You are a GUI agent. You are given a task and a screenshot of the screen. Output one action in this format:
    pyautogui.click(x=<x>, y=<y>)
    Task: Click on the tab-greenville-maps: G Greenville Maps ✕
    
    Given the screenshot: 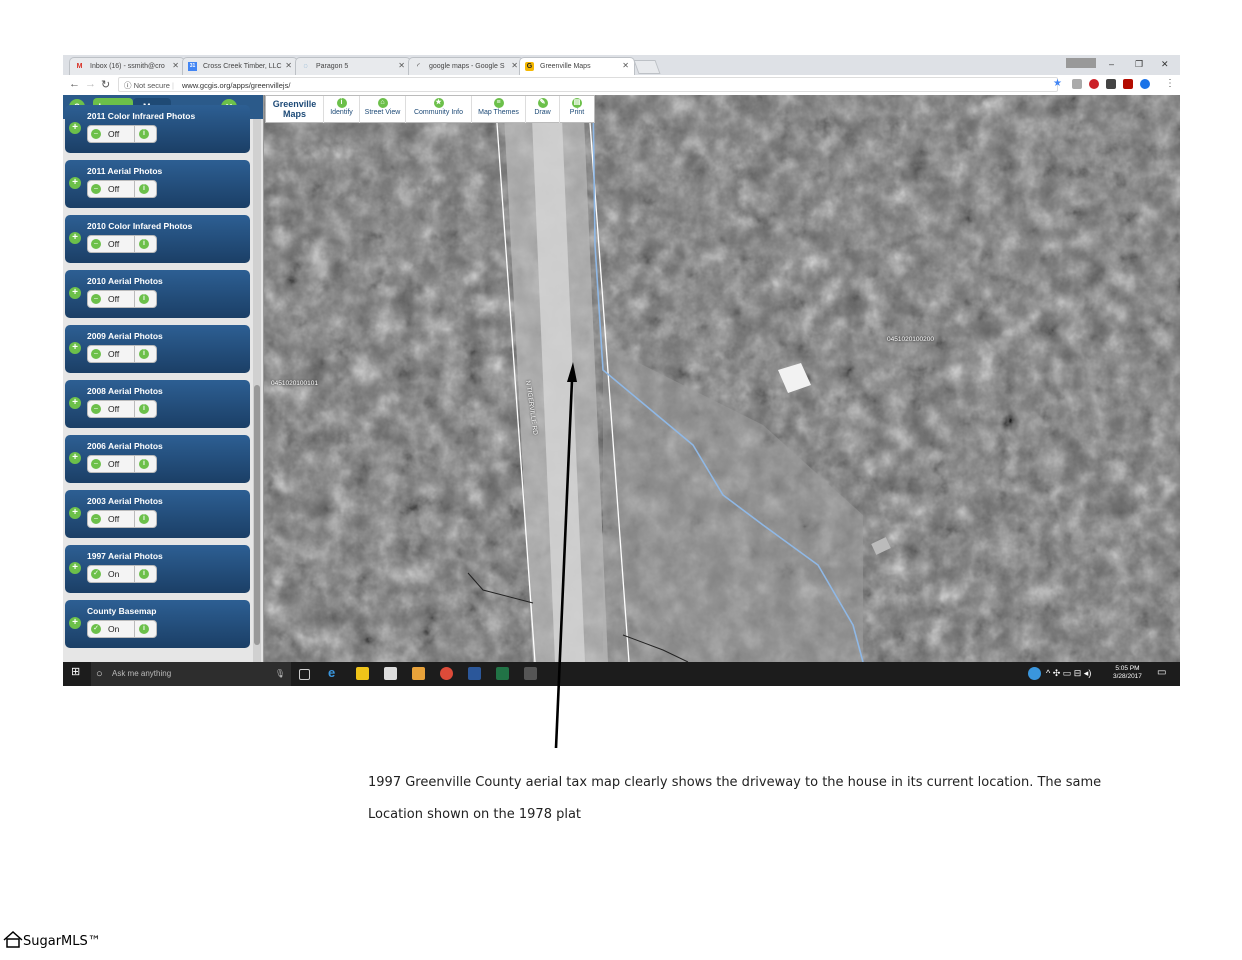 What is the action you would take?
    pyautogui.click(x=577, y=66)
    